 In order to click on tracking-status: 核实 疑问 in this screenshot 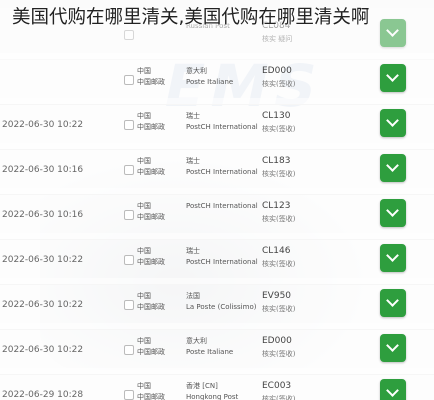, I will do `click(277, 39)`.